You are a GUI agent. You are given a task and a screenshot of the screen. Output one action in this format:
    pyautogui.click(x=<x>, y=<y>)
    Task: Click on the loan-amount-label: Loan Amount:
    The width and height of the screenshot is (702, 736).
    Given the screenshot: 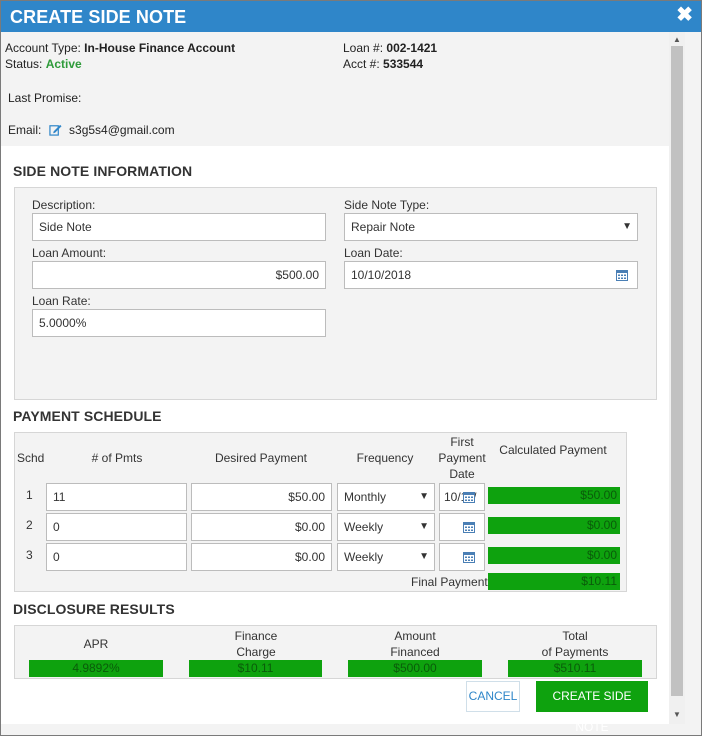 What is the action you would take?
    pyautogui.click(x=69, y=253)
    